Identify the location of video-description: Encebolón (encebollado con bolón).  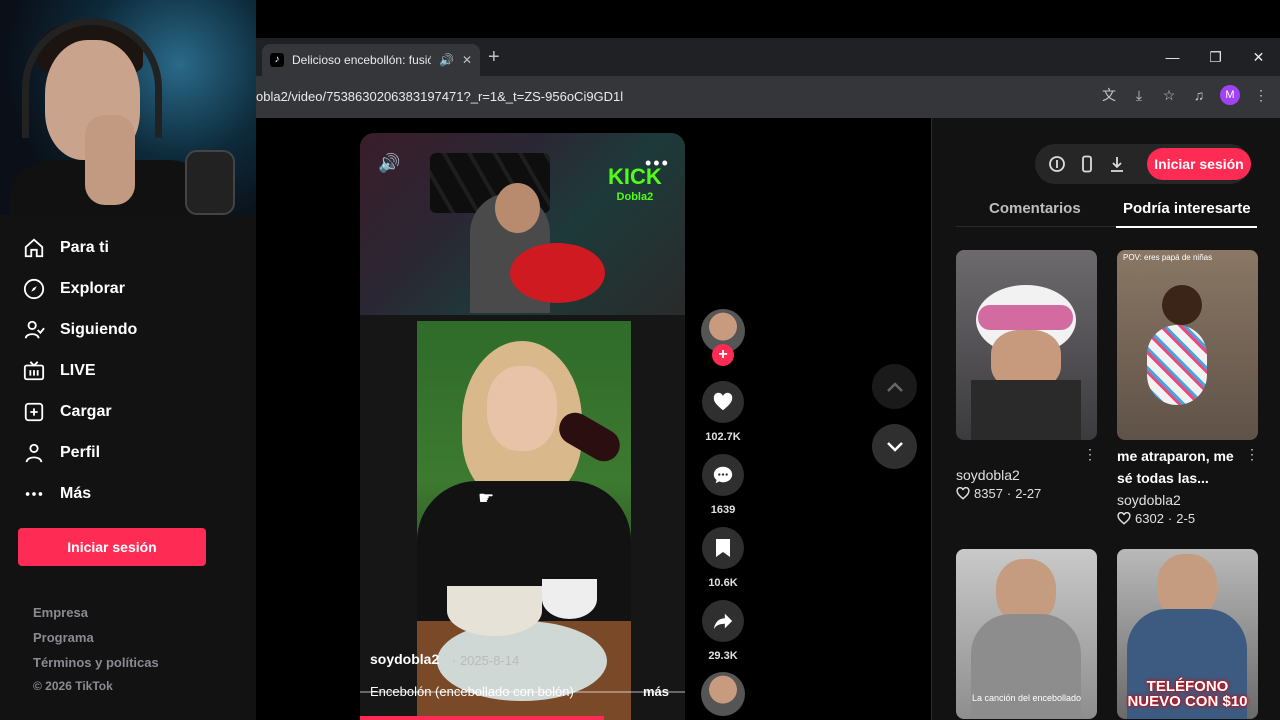
(472, 691).